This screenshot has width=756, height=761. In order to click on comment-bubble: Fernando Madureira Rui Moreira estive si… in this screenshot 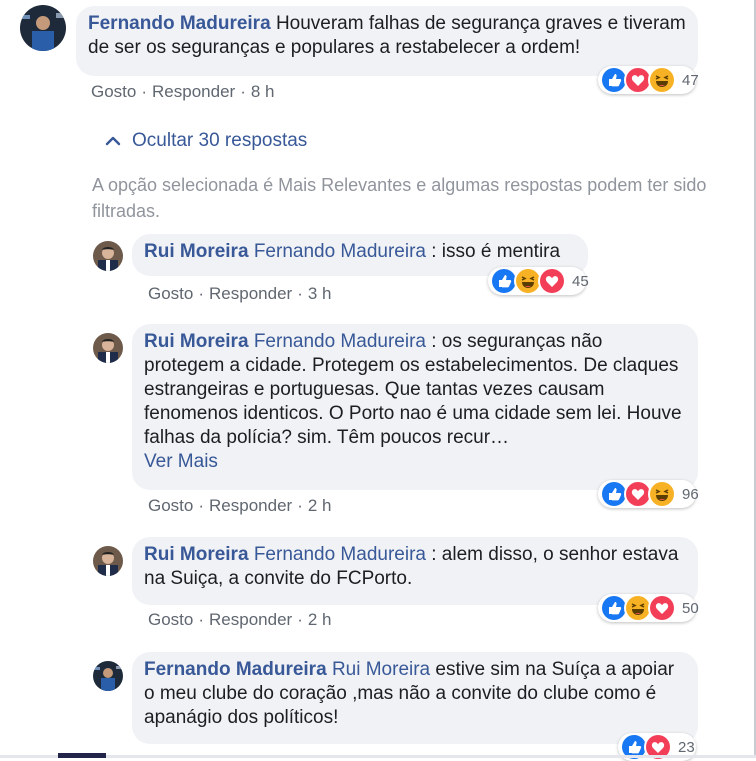, I will do `click(415, 698)`.